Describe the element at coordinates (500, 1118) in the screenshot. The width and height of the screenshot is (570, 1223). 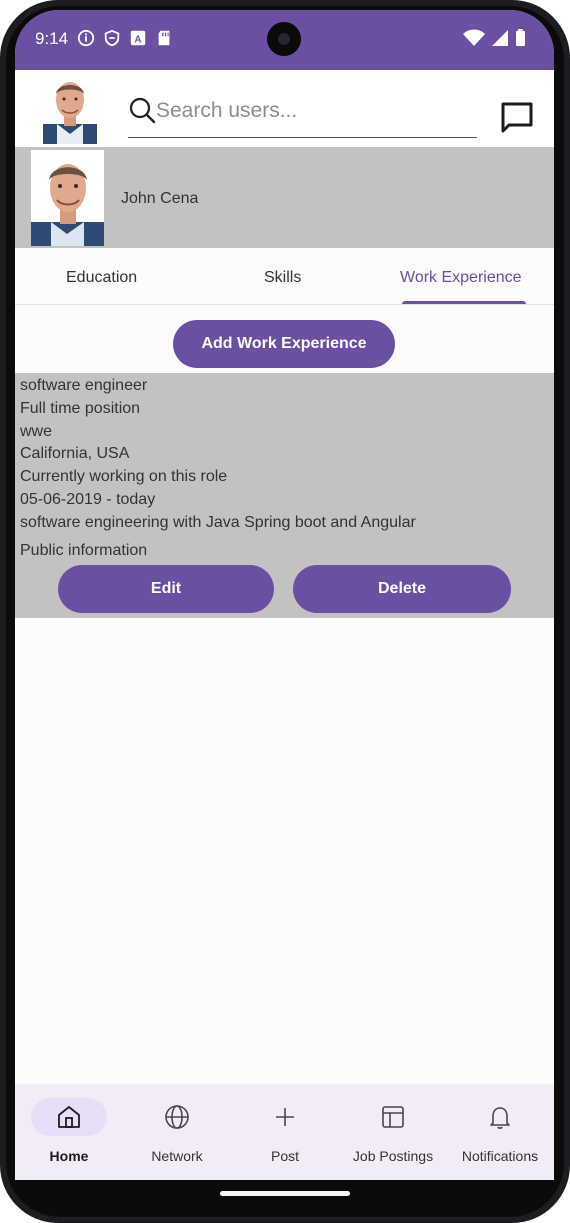
I see `bell-icon` at that location.